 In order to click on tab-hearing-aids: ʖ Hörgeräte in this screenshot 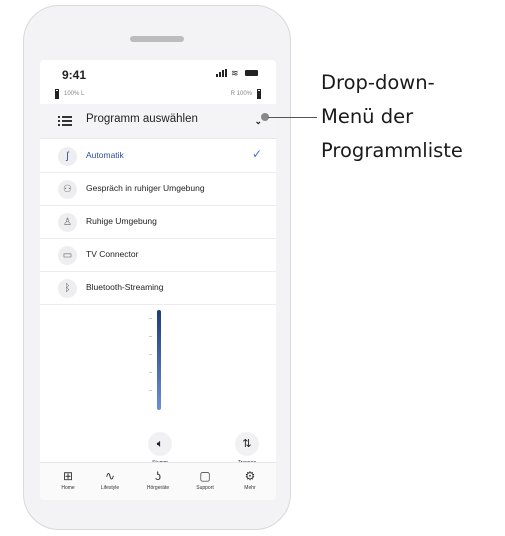, I will do `click(158, 480)`.